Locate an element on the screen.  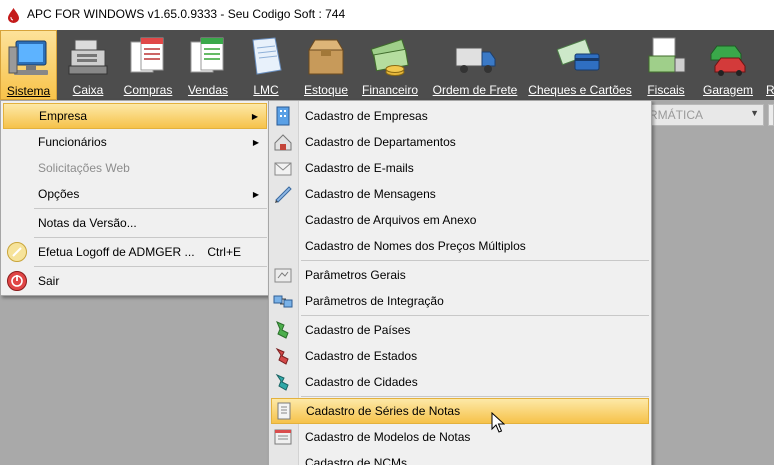
country-icon is located at coordinates (282, 330).